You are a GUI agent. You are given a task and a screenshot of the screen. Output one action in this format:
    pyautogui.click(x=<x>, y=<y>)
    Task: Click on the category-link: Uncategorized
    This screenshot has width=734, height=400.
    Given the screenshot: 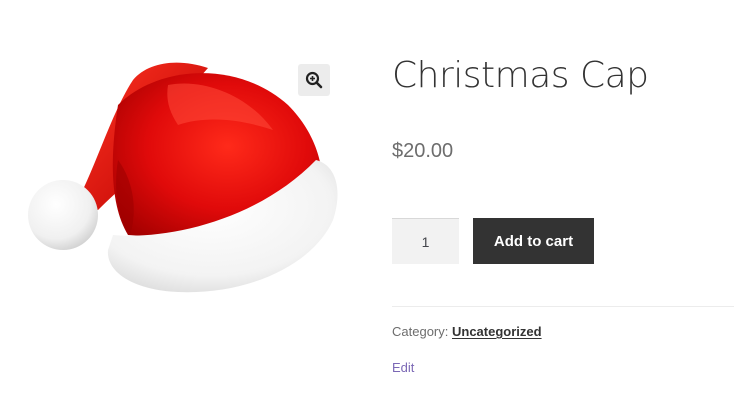 What is the action you would take?
    pyautogui.click(x=497, y=331)
    